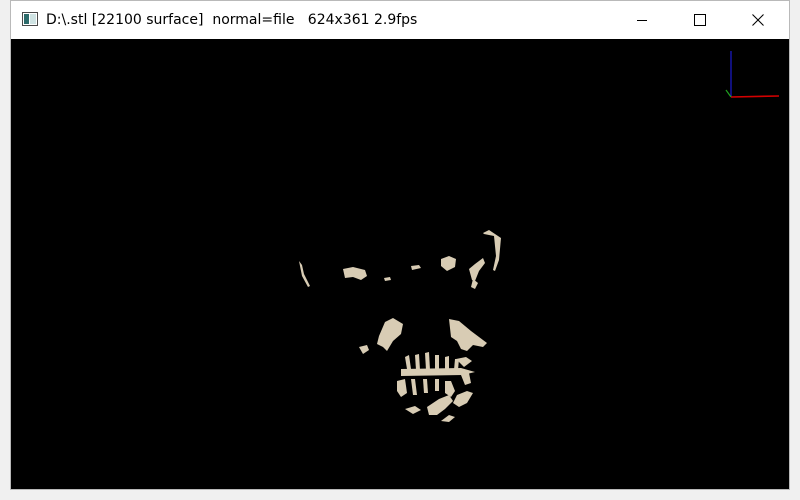 The height and width of the screenshot is (500, 800). I want to click on minimize-button, so click(642, 20).